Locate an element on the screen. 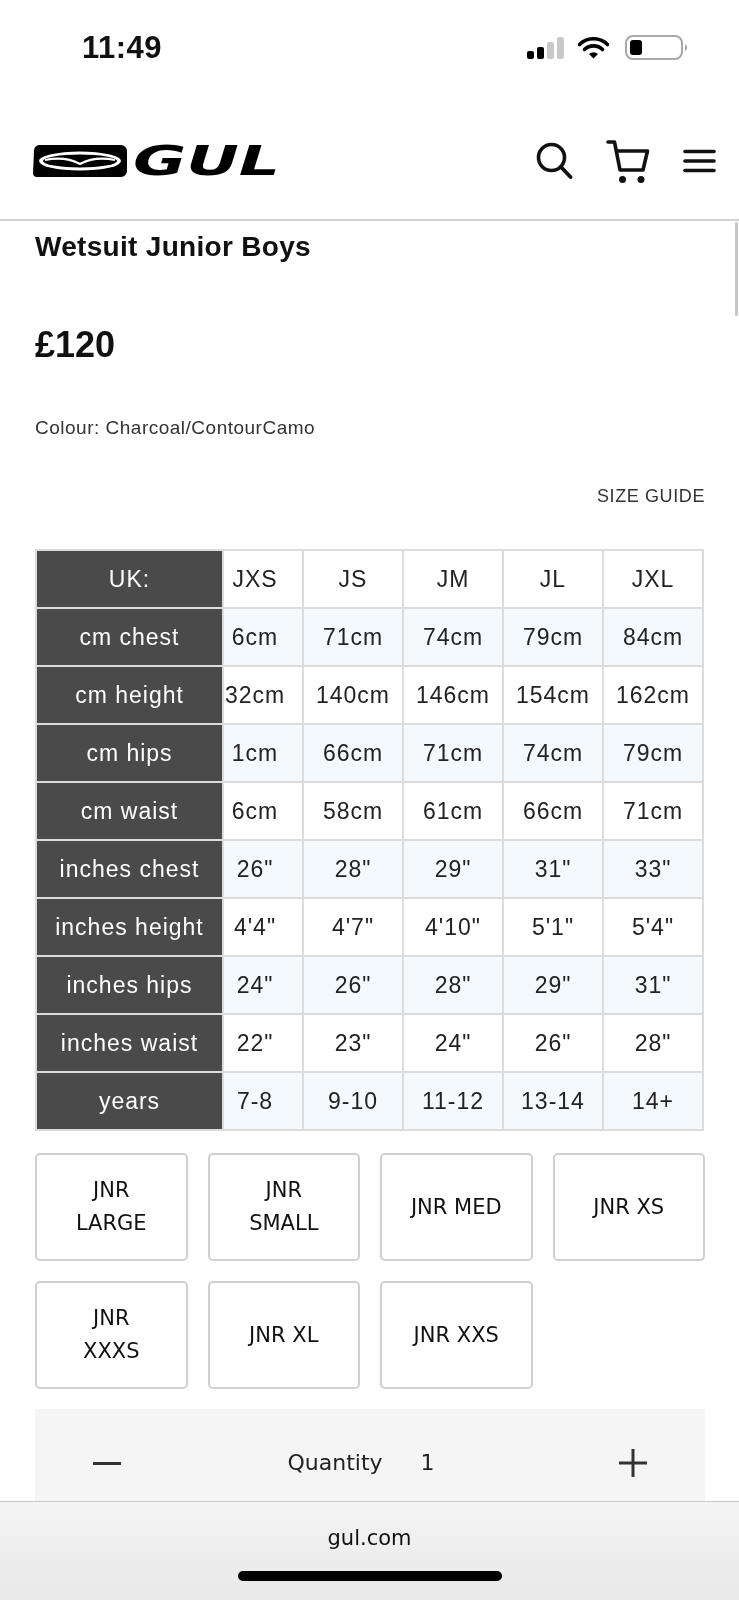  quantity-label: Quantity is located at coordinates (335, 1463).